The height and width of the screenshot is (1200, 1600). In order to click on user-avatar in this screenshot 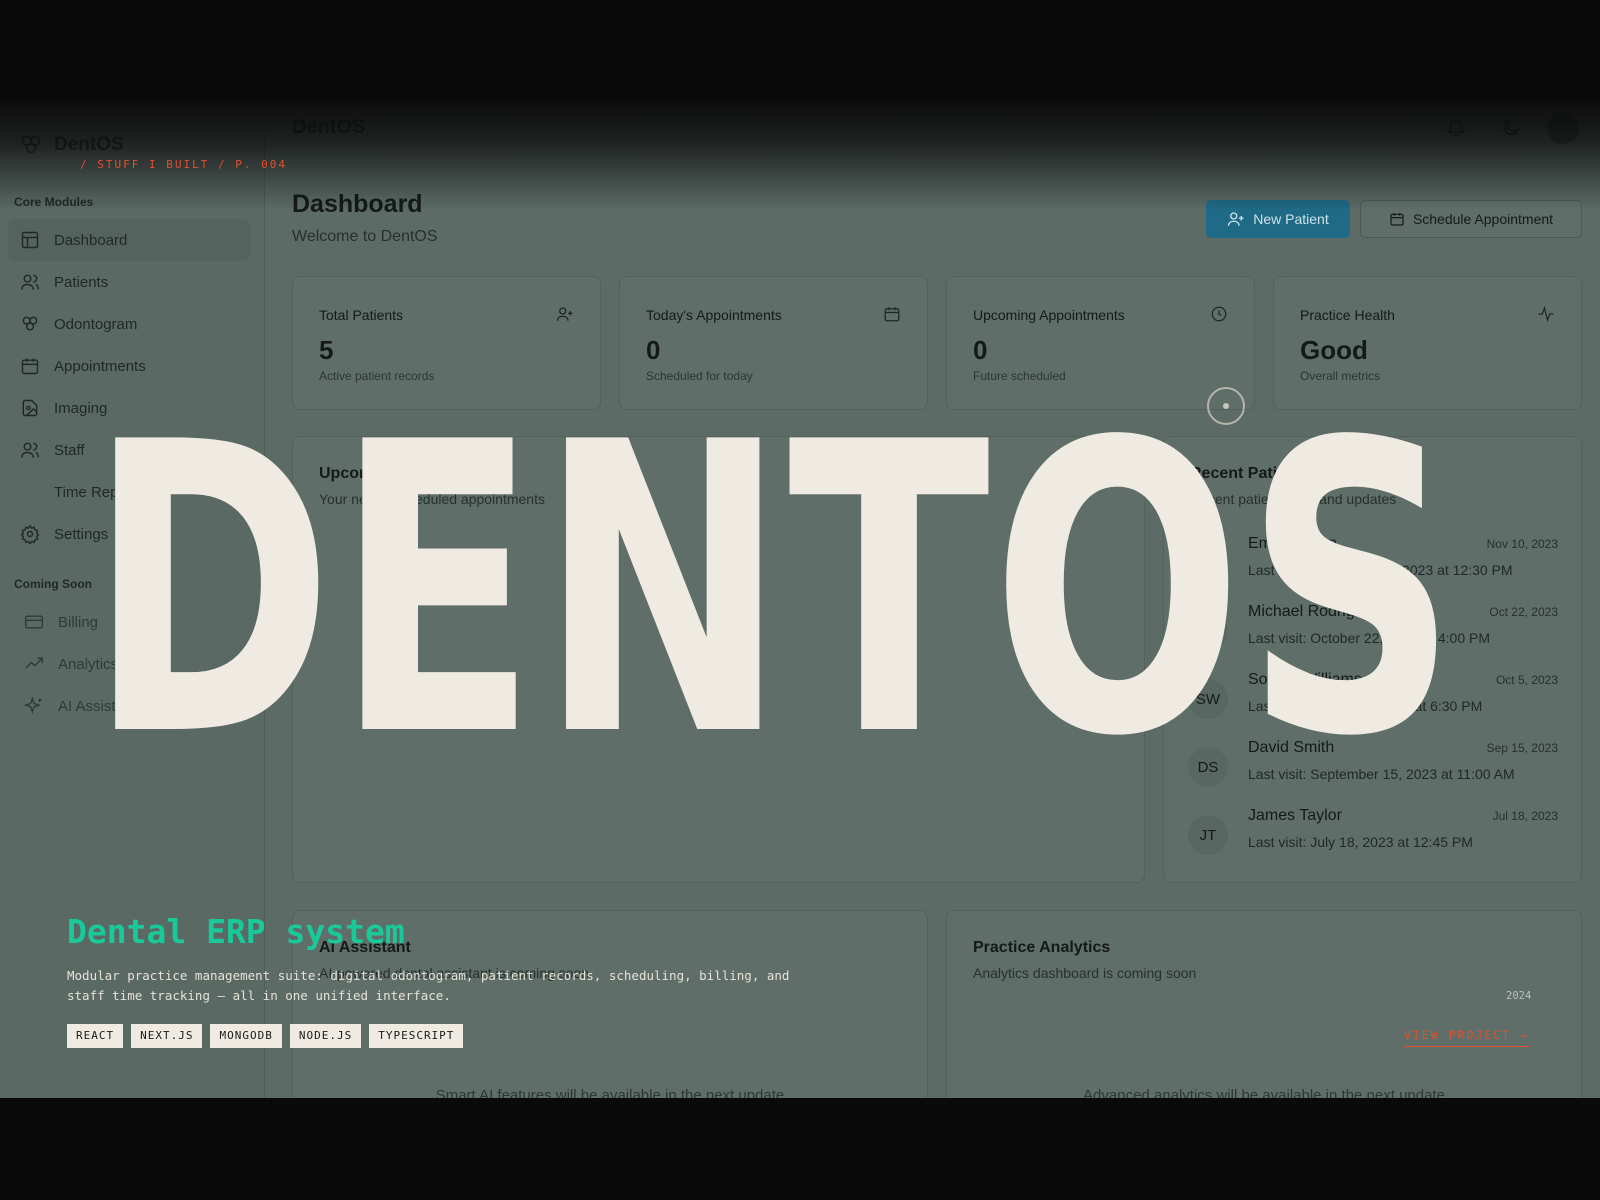, I will do `click(1563, 128)`.